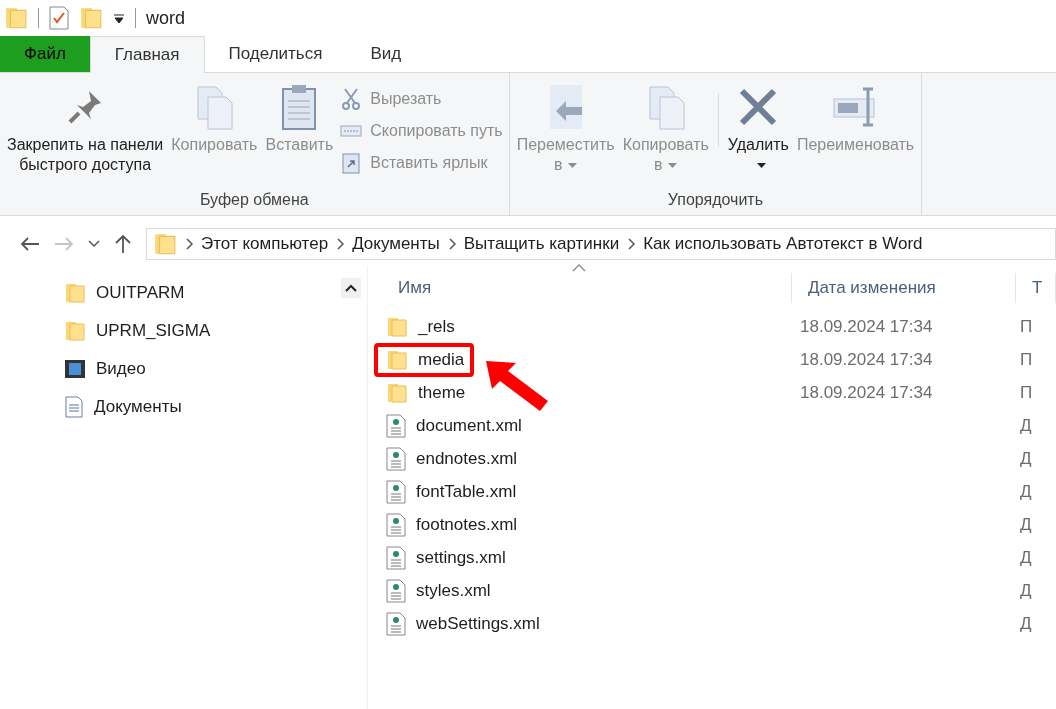 Image resolution: width=1056 pixels, height=709 pixels. Describe the element at coordinates (587, 288) in the screenshot. I see `column-header: Имя` at that location.